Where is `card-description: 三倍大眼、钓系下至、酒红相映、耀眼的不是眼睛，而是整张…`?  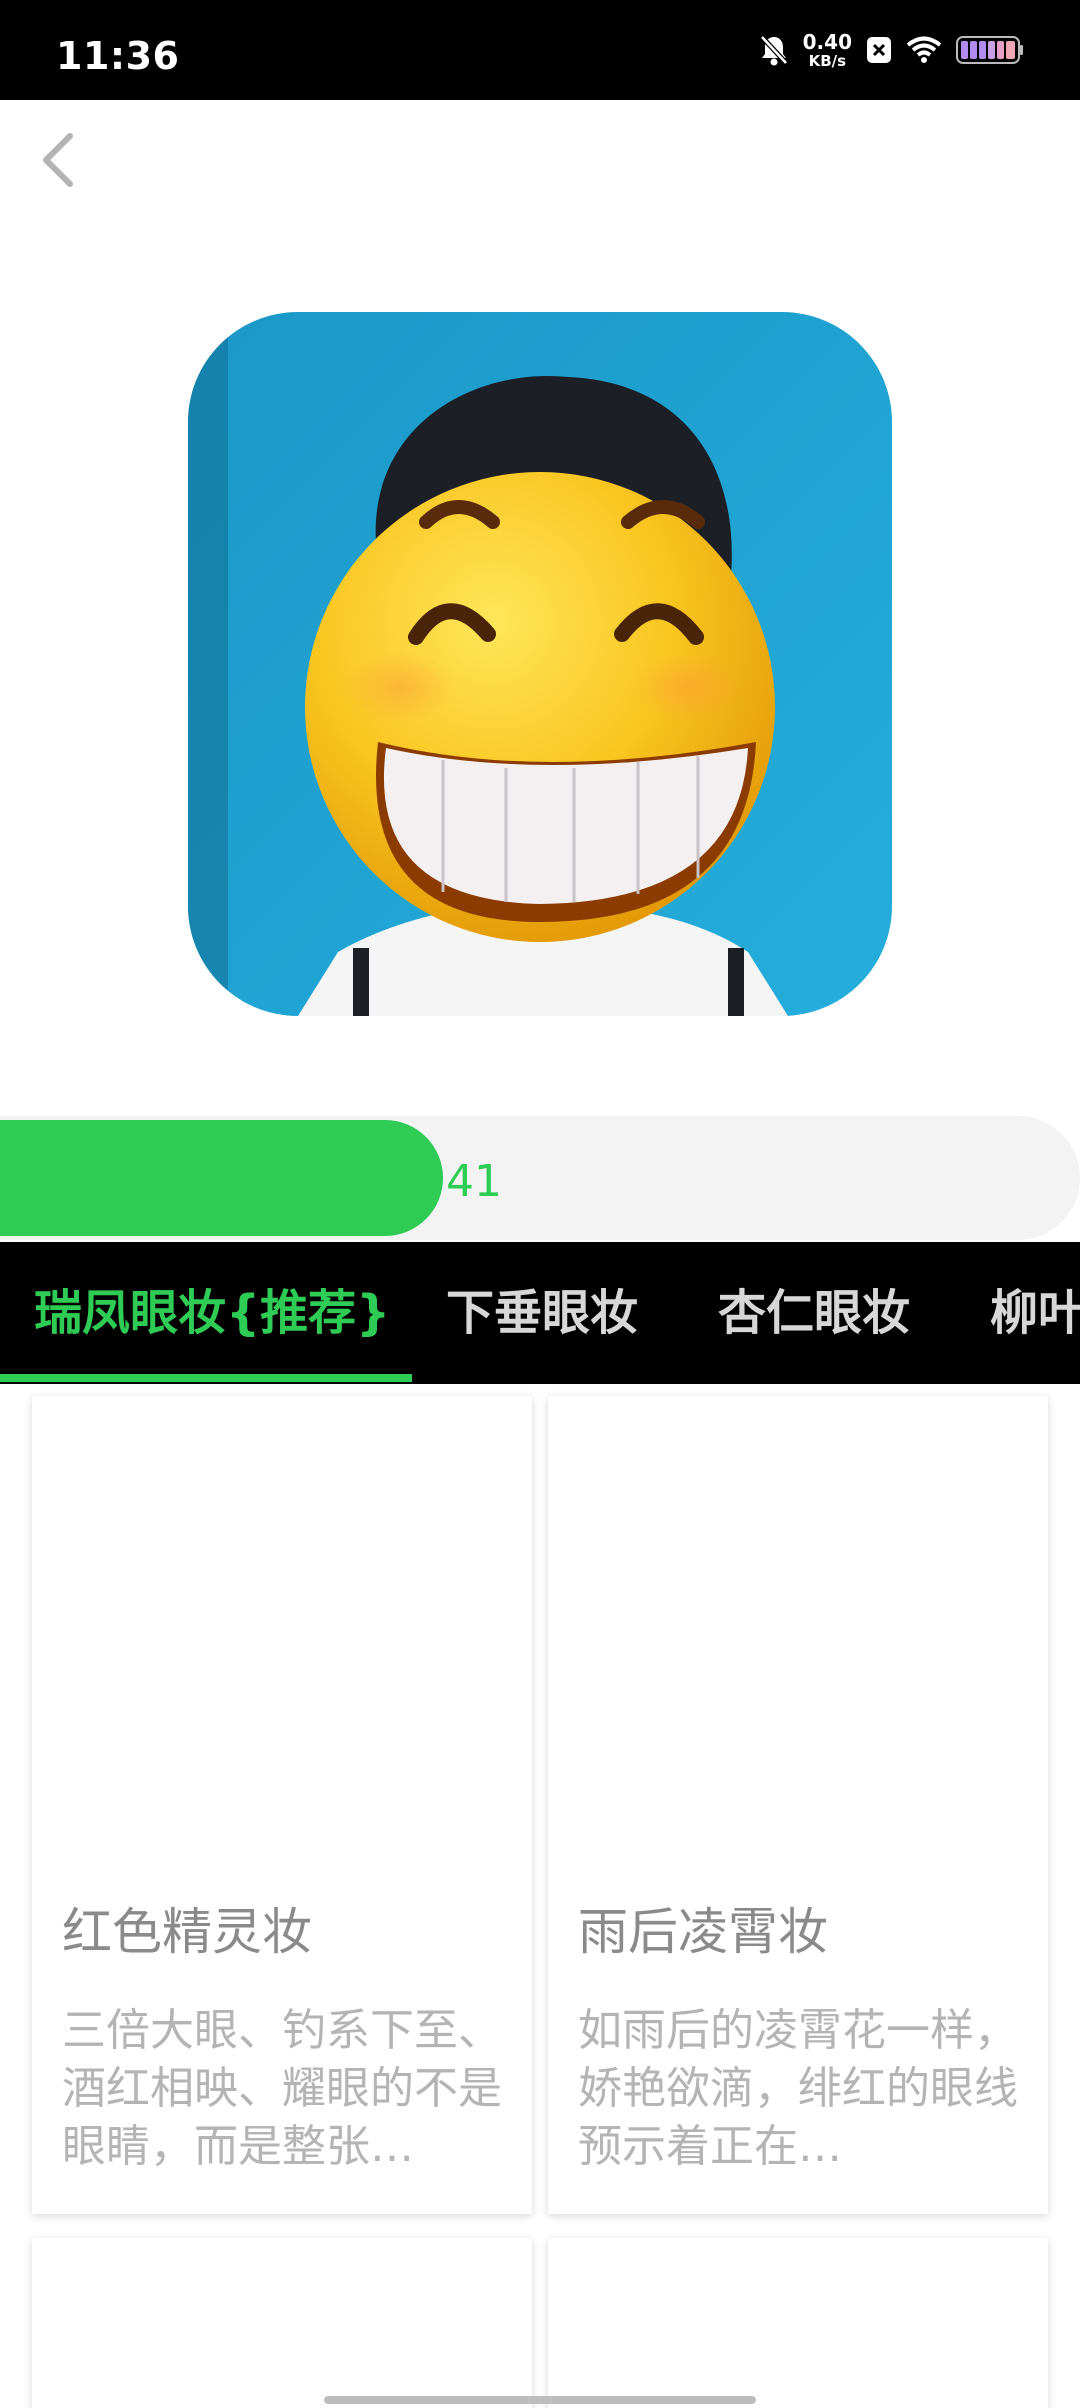
card-description: 三倍大眼、钓系下至、酒红相映、耀眼的不是眼睛，而是整张… is located at coordinates (282, 2088).